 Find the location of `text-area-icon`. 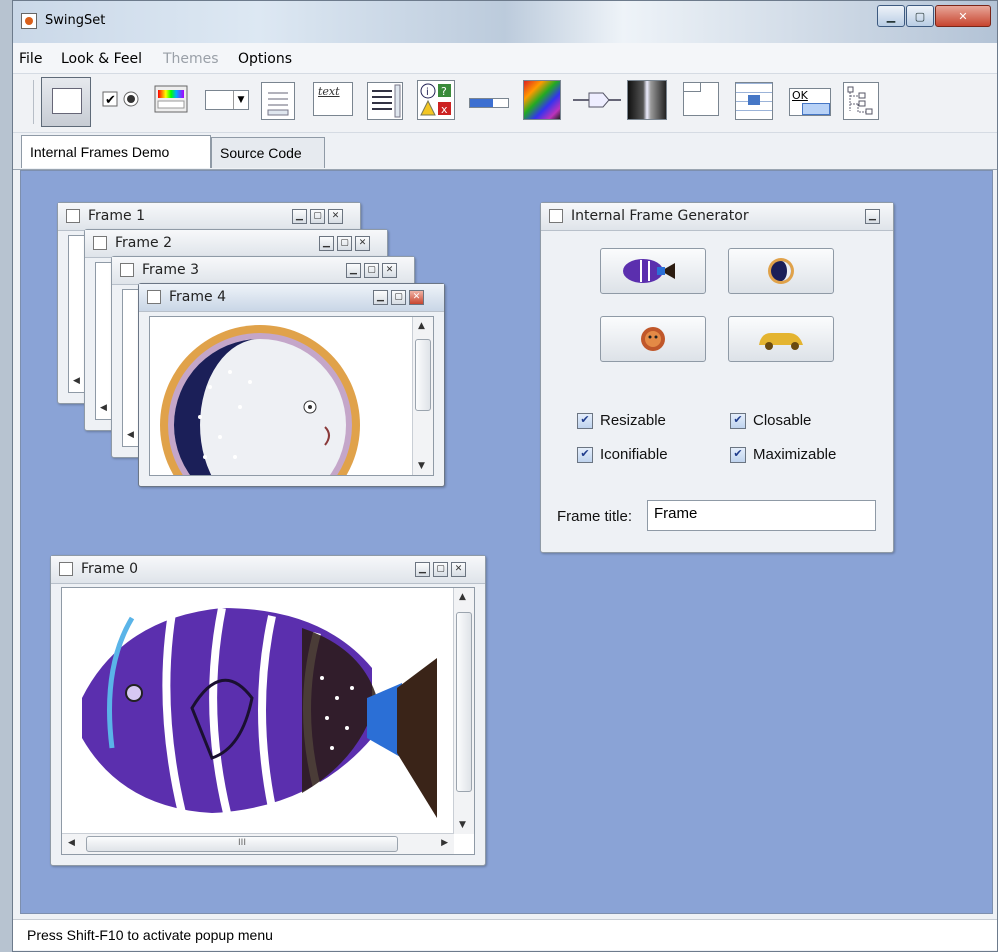

text-area-icon is located at coordinates (385, 101).